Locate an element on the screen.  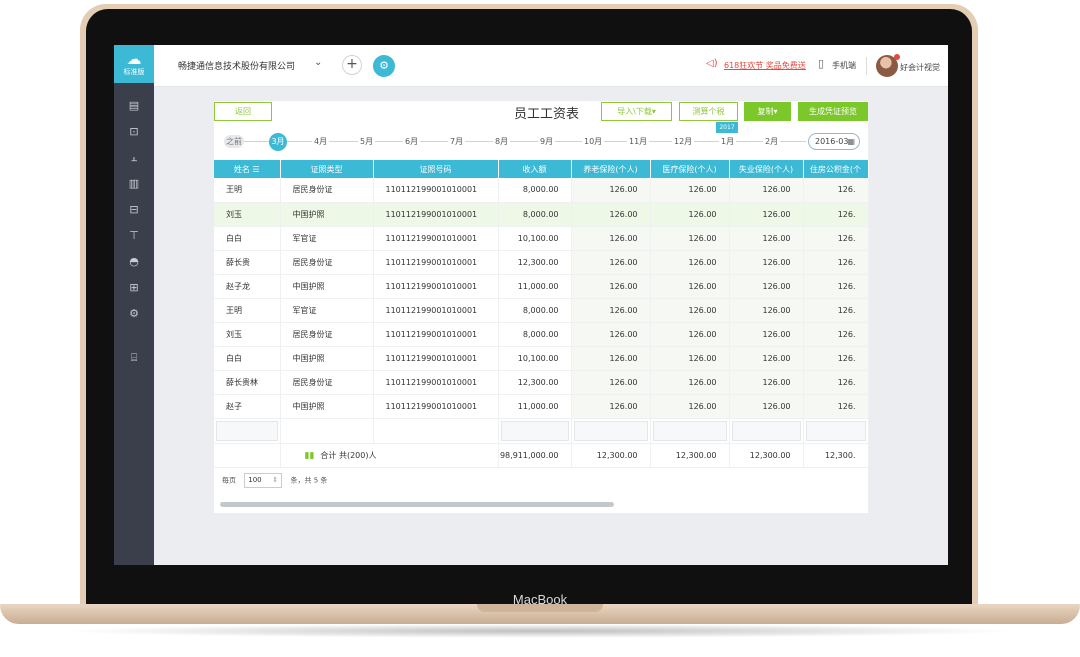
app-logo: ☁ 标准版 is located at coordinates (134, 64).